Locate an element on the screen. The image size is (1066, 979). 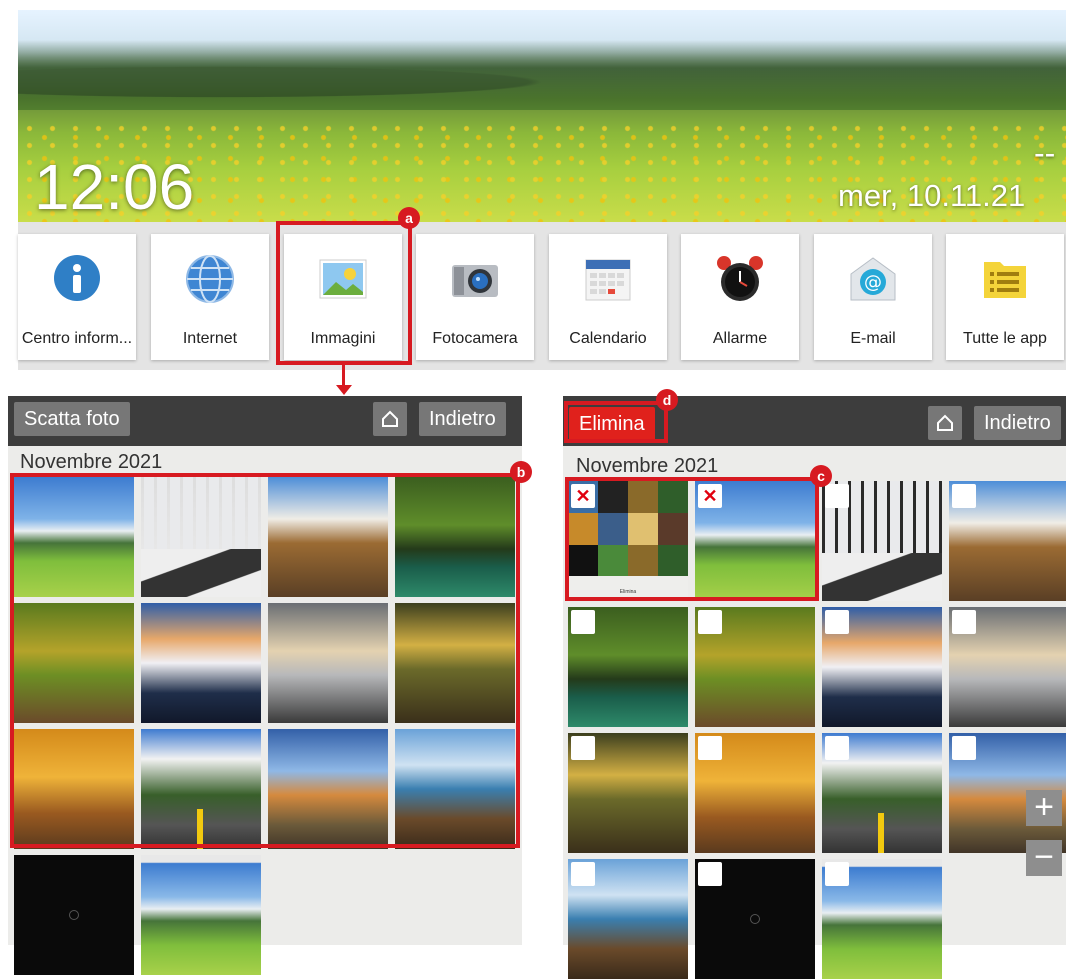
arrow-head is located at coordinates (344, 390).